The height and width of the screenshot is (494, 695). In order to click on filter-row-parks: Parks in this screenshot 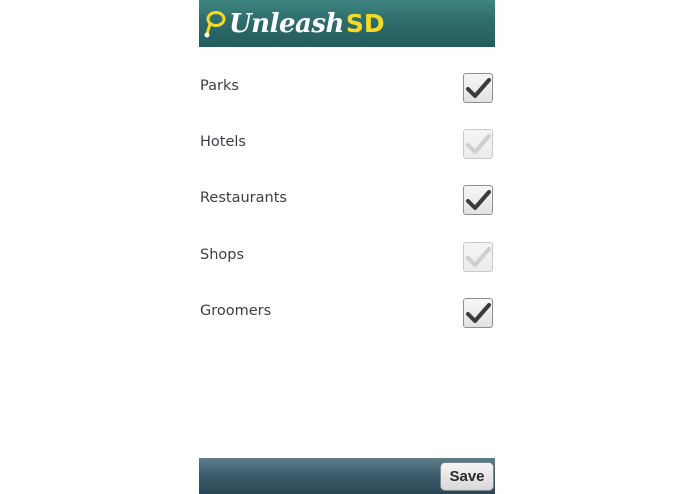, I will do `click(347, 88)`.